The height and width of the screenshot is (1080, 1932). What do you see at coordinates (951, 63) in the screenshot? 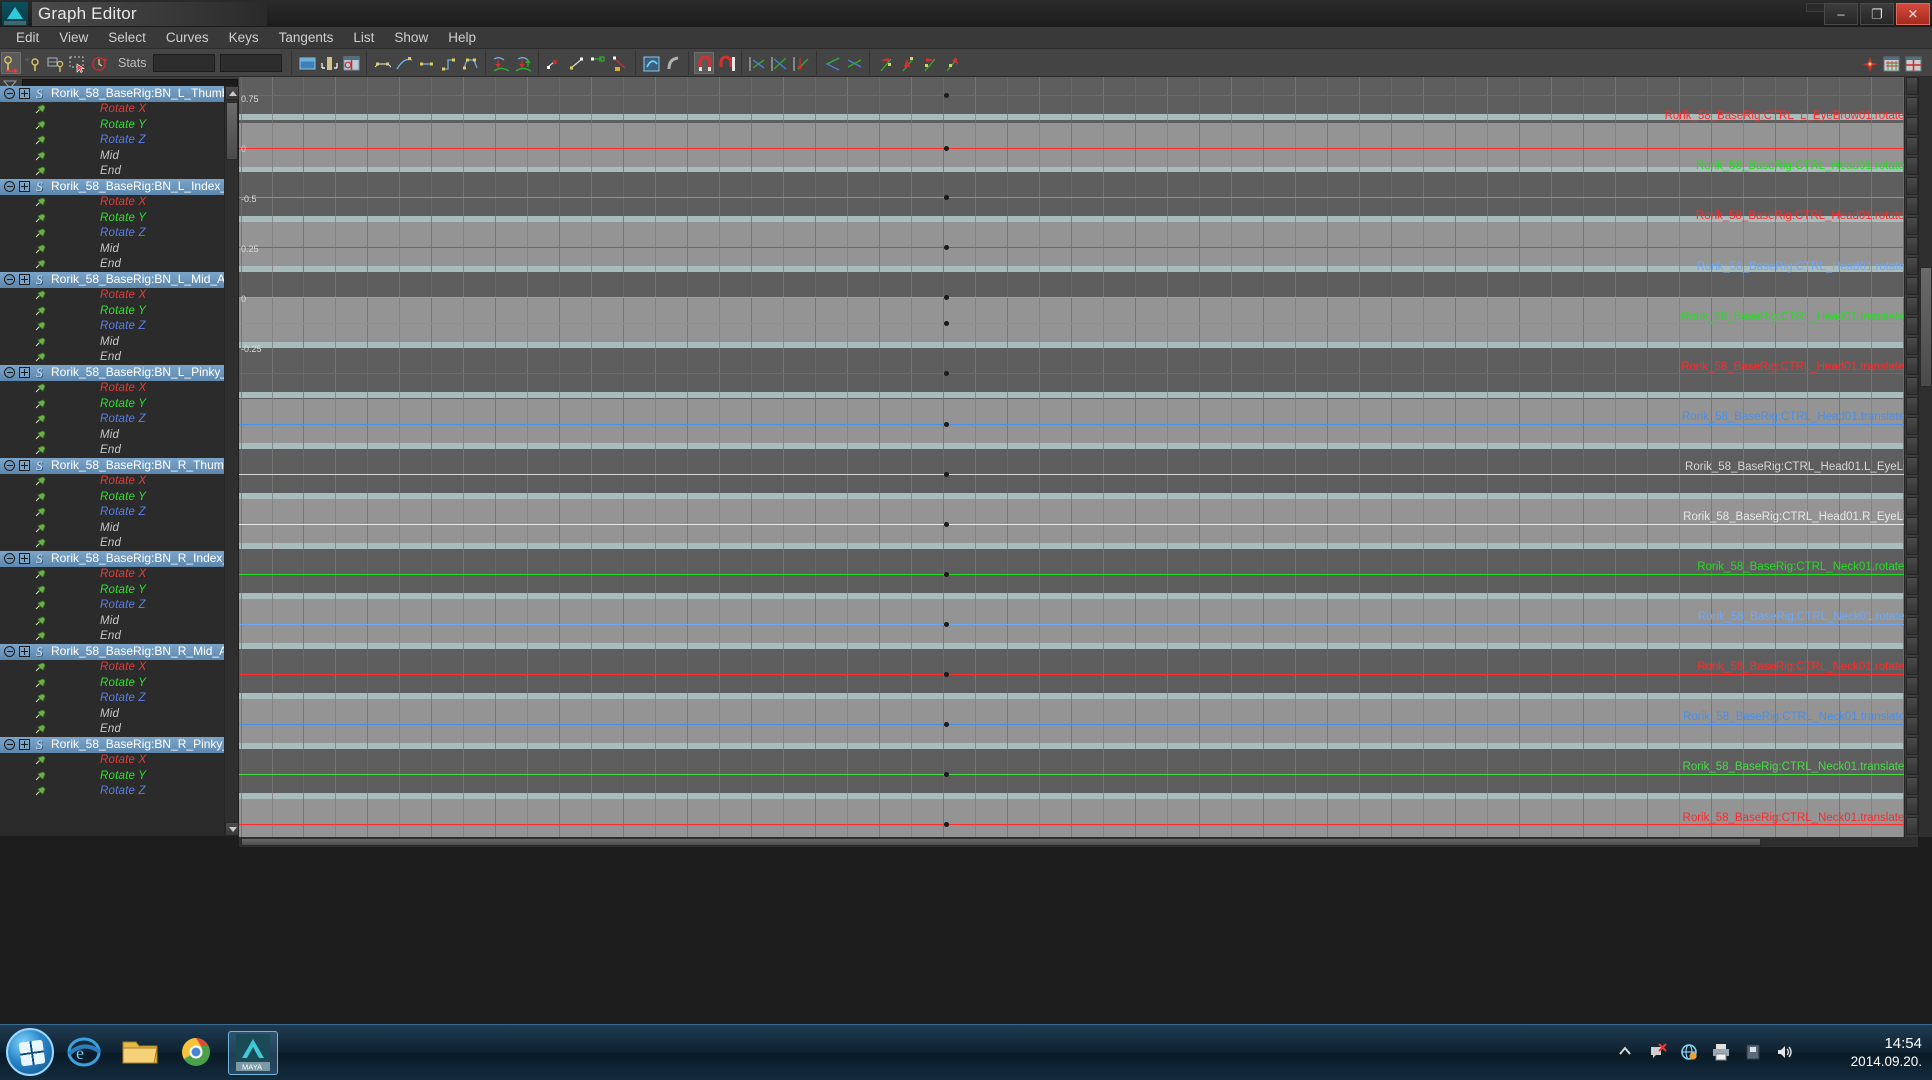
I see `retime-diagonal-icon` at bounding box center [951, 63].